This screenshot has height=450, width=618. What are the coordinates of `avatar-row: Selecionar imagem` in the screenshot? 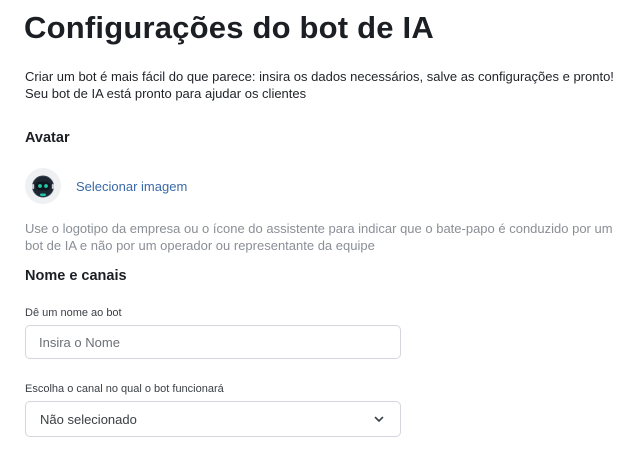 It's located at (106, 186).